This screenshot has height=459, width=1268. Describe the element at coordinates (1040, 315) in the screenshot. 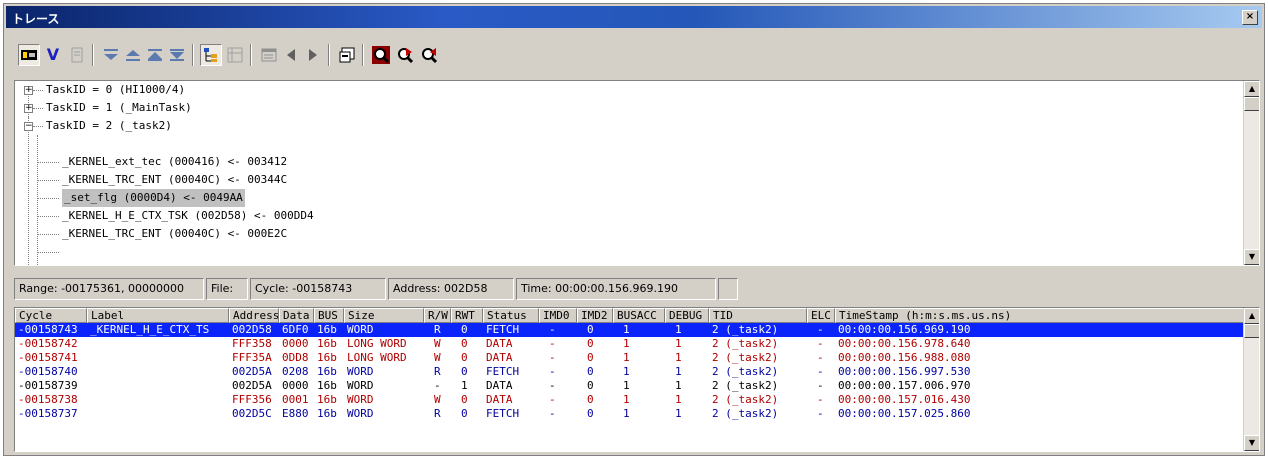

I see `col-timestamp: TimeStamp (h:m:s.ms.us.ns)` at that location.